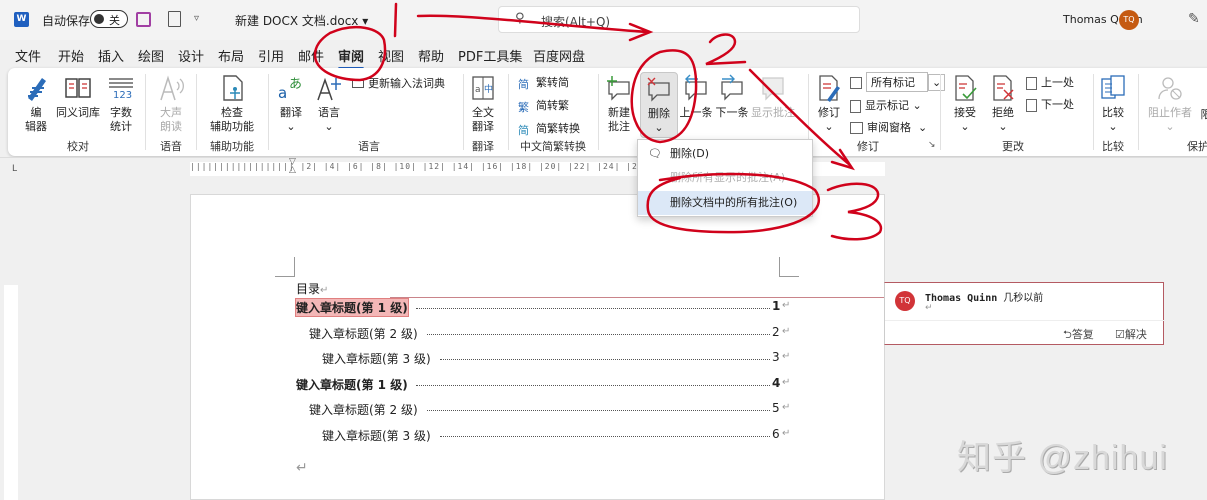 The height and width of the screenshot is (500, 1207). Describe the element at coordinates (329, 104) in the screenshot. I see `language-button: 语言 ⌄` at that location.